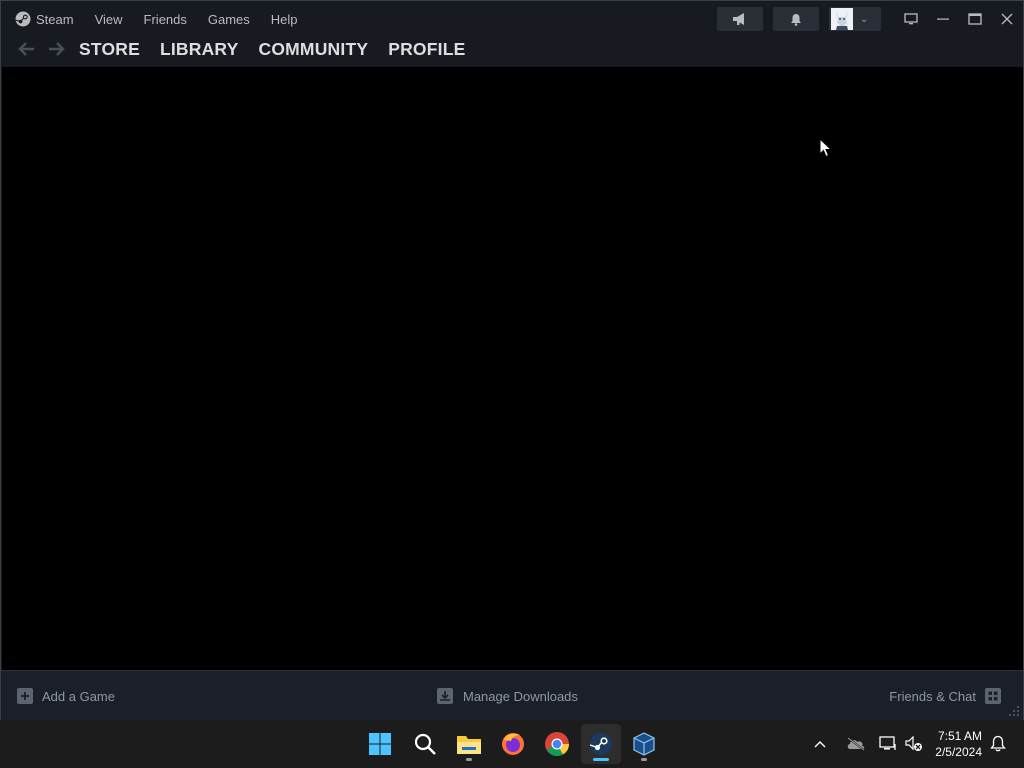 The image size is (1024, 768). I want to click on onedrive-offline-icon, so click(856, 744).